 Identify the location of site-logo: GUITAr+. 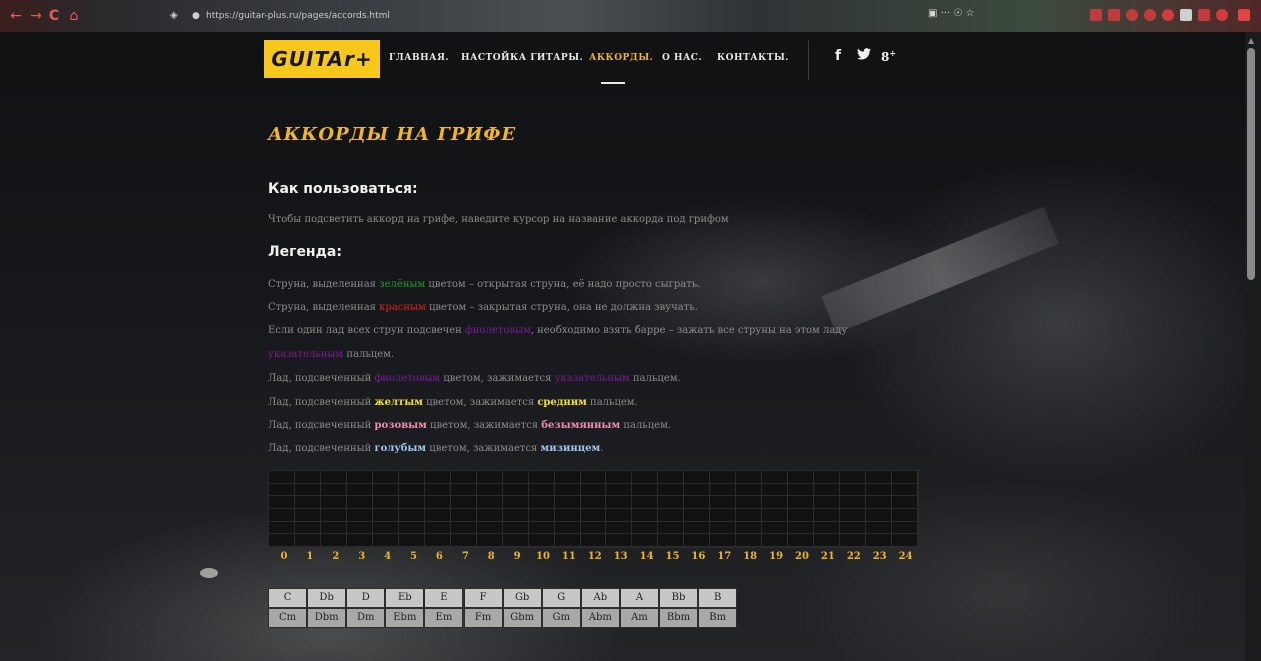
(322, 59).